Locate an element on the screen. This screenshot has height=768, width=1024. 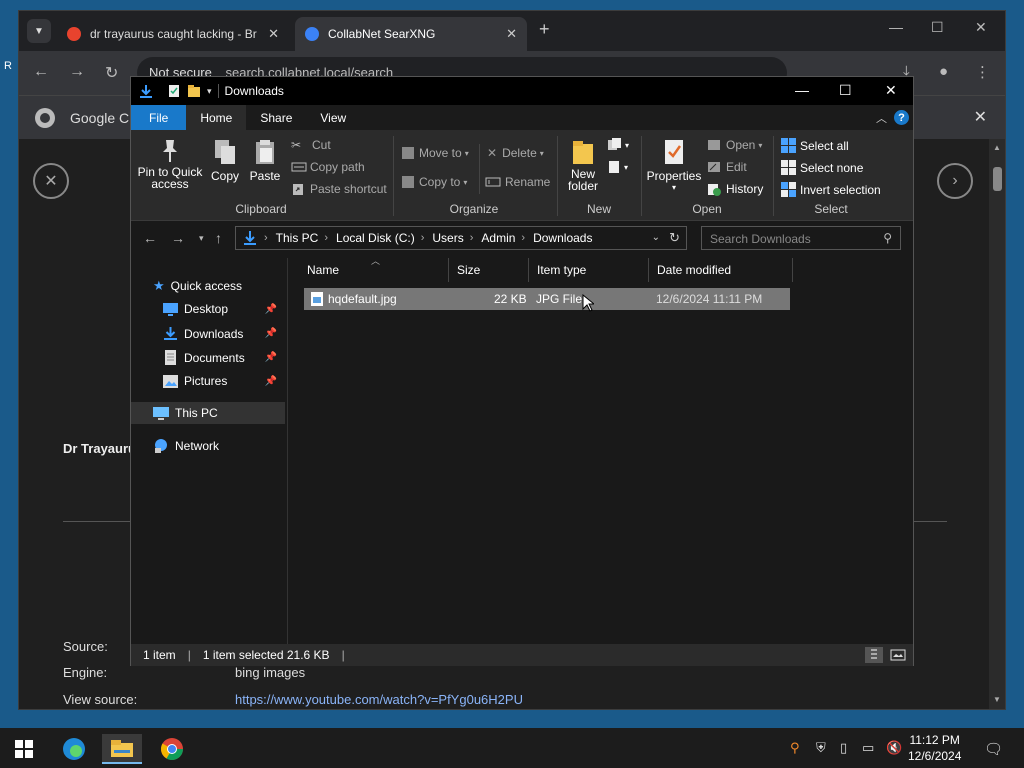
crumb-admin: Admin is located at coordinates (498, 238).